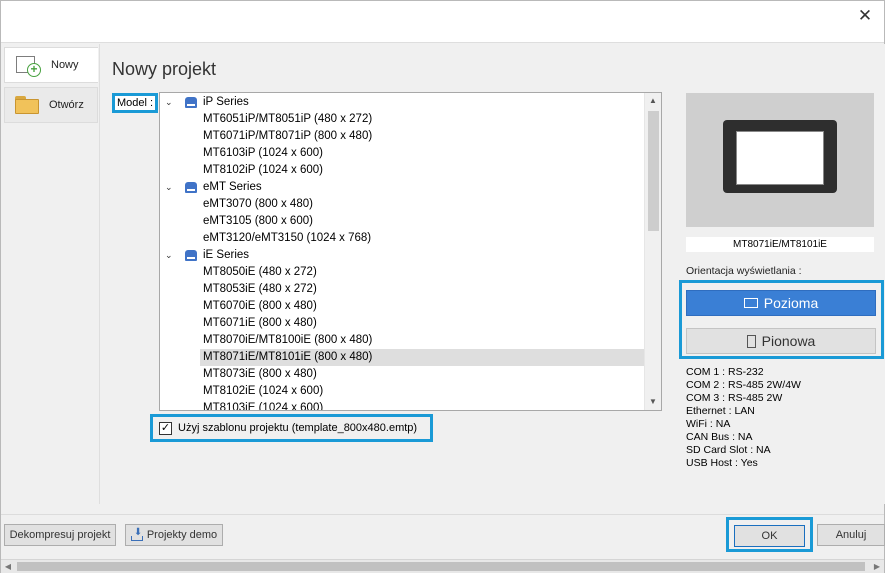  What do you see at coordinates (232, 187) in the screenshot?
I see `tree-series-label: eMT Series` at bounding box center [232, 187].